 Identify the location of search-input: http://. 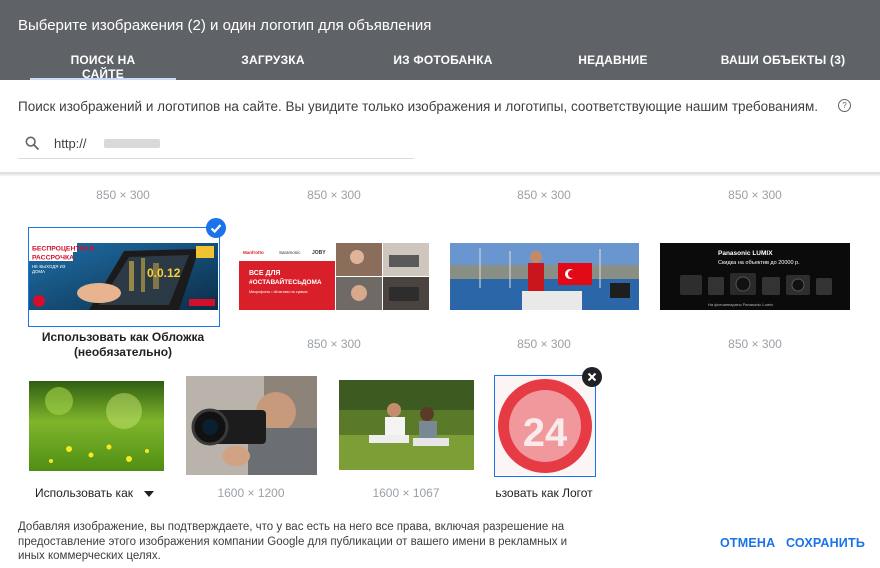
(216, 144).